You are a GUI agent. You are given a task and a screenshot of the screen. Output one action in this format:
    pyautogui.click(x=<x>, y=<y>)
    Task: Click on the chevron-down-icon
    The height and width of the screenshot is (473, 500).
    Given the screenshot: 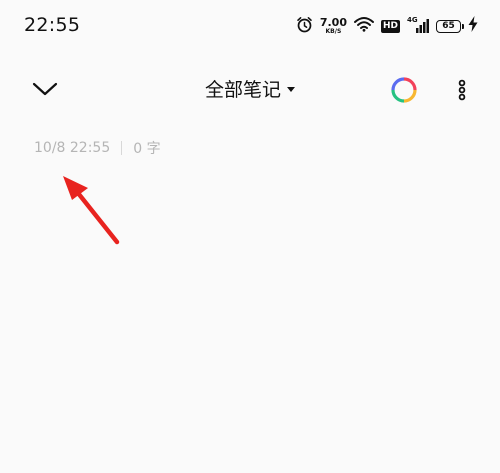 What is the action you would take?
    pyautogui.click(x=45, y=89)
    